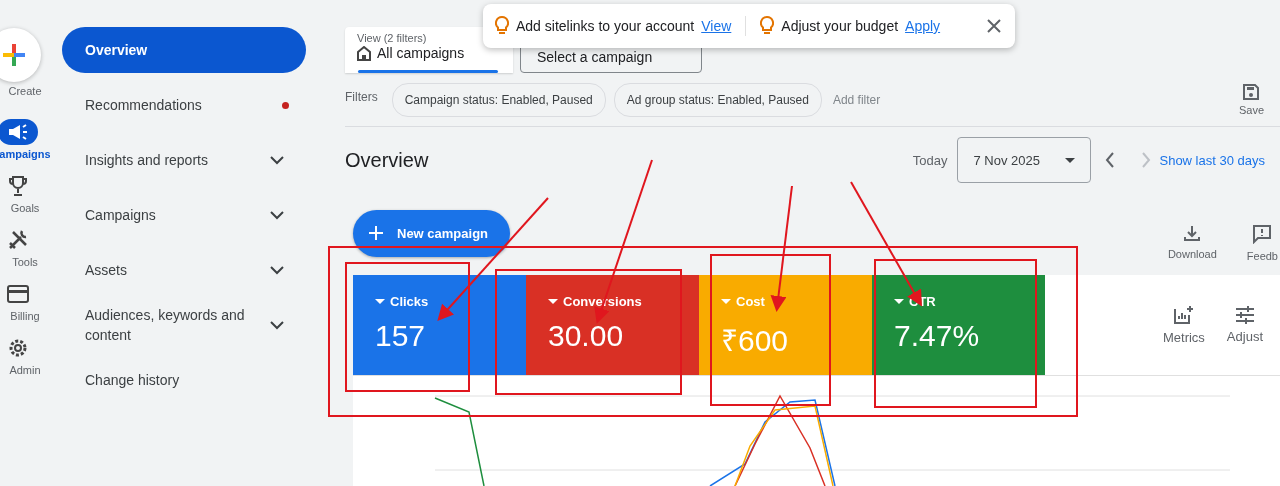  What do you see at coordinates (184, 325) in the screenshot?
I see `nav-item: Audiences, keywords and content` at bounding box center [184, 325].